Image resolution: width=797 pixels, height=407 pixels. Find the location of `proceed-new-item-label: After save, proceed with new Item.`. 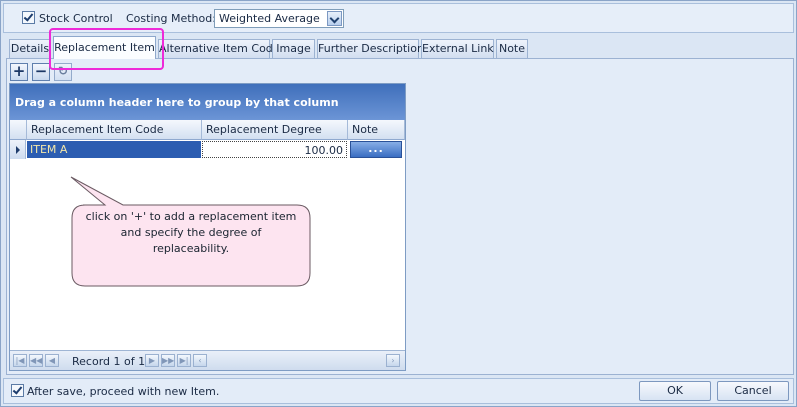

proceed-new-item-label: After save, proceed with new Item. is located at coordinates (123, 391).